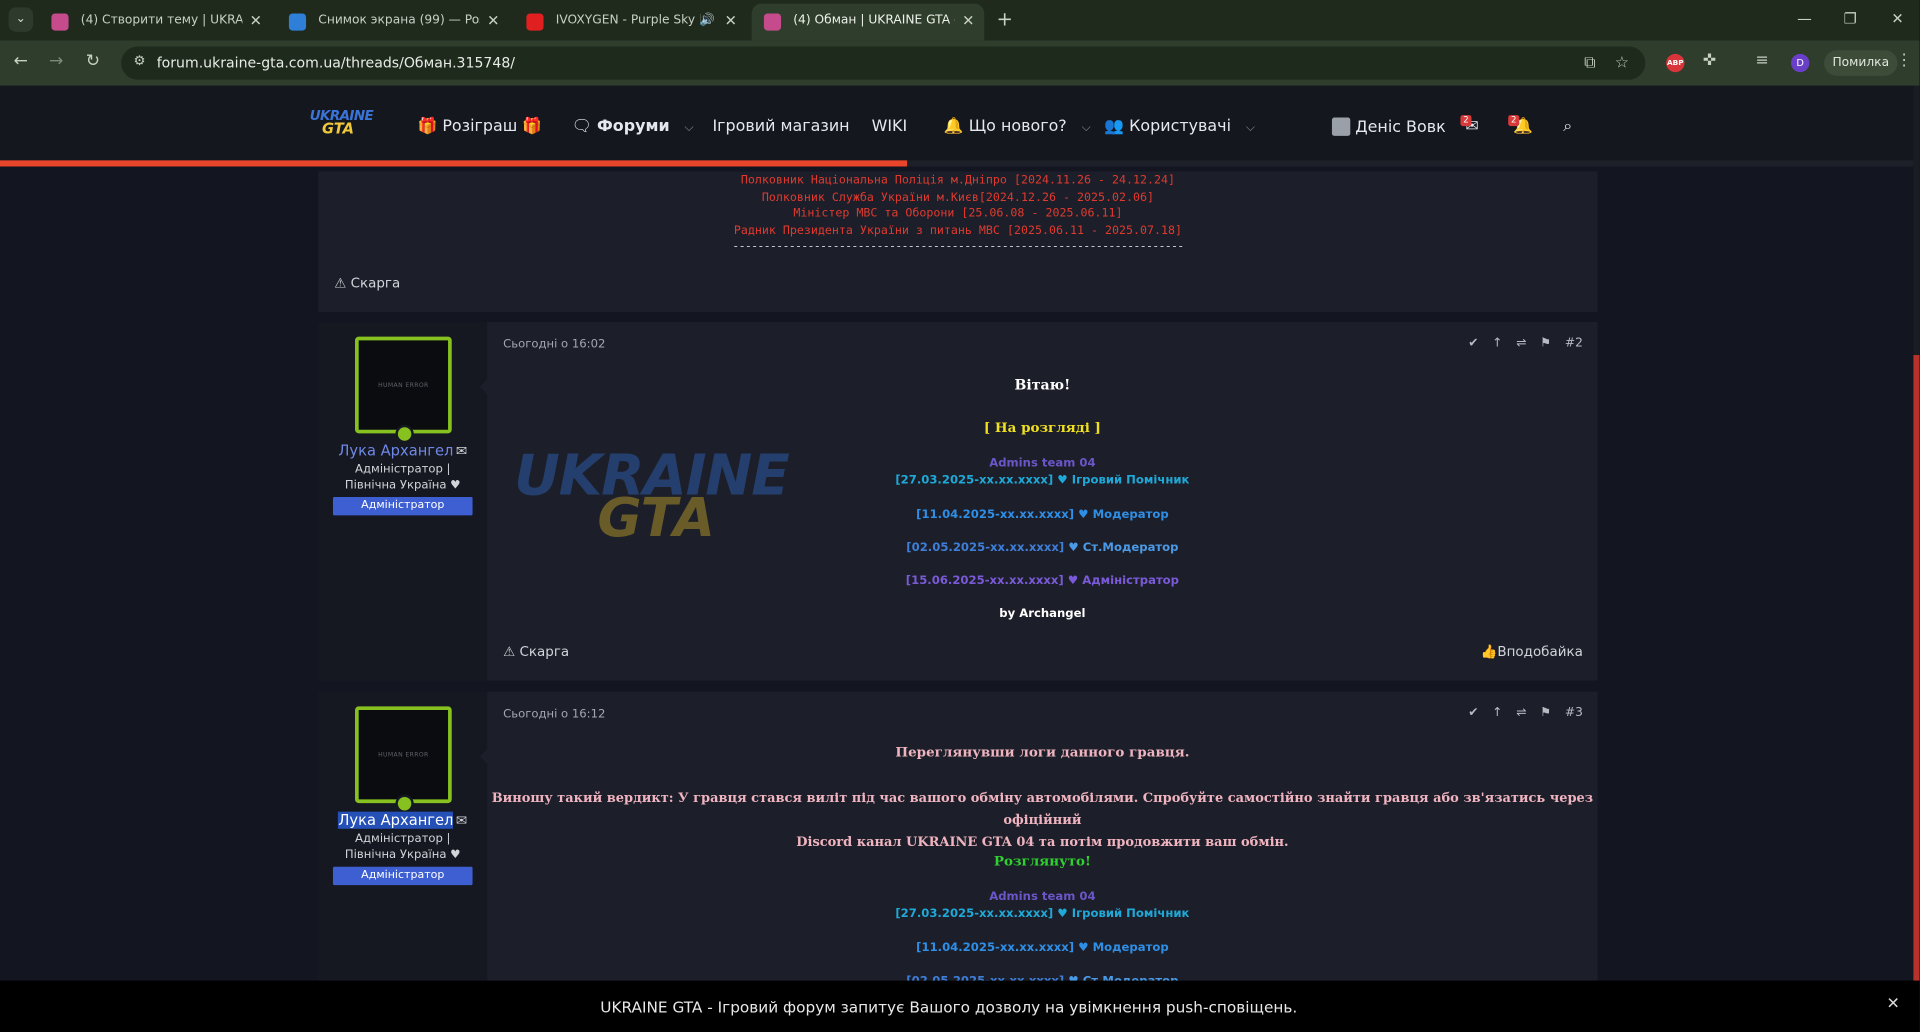 This screenshot has width=1920, height=1032. Describe the element at coordinates (1123, 548) in the screenshot. I see `history-role: ♥ Ст.Модератор` at that location.